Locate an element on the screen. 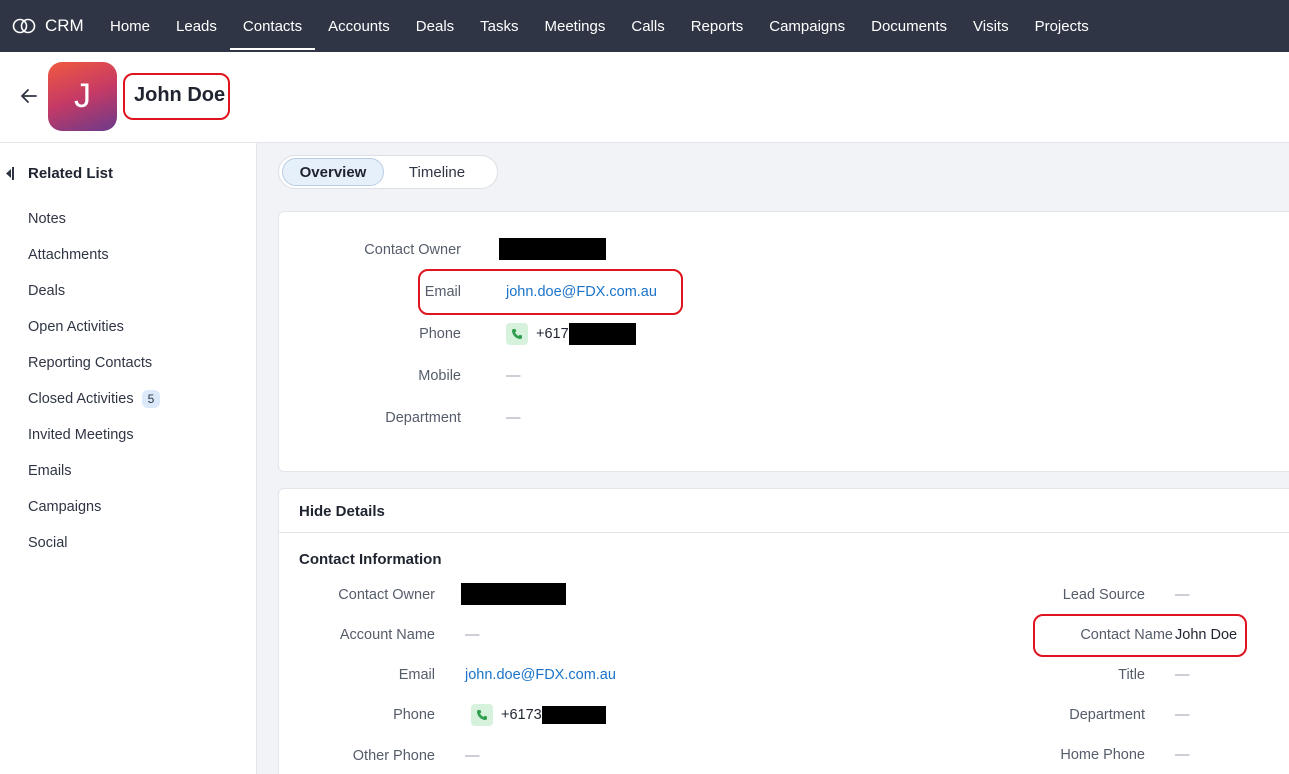 This screenshot has width=1289, height=774. tab-overview: Overview is located at coordinates (333, 172).